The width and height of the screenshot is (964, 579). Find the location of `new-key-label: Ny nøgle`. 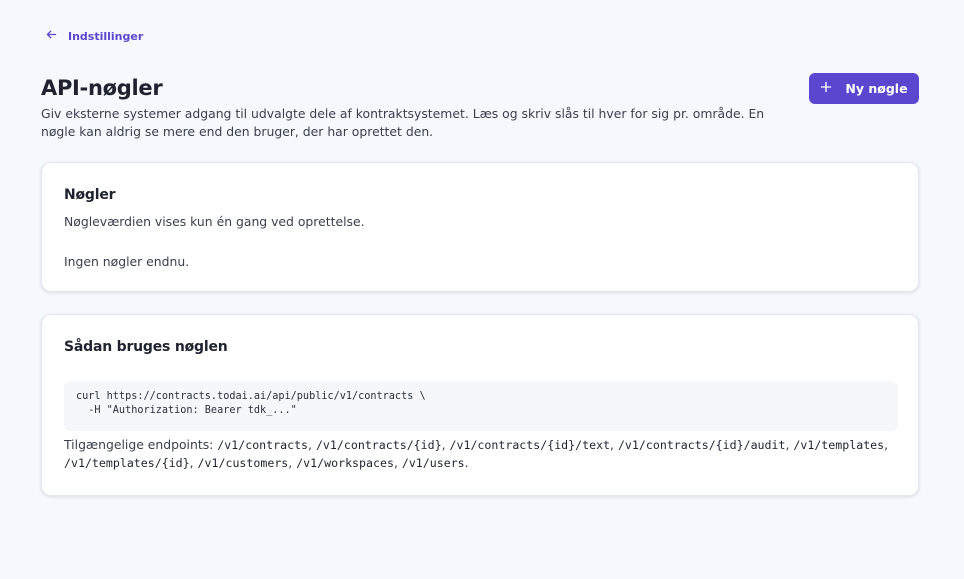

new-key-label: Ny nøgle is located at coordinates (876, 88).